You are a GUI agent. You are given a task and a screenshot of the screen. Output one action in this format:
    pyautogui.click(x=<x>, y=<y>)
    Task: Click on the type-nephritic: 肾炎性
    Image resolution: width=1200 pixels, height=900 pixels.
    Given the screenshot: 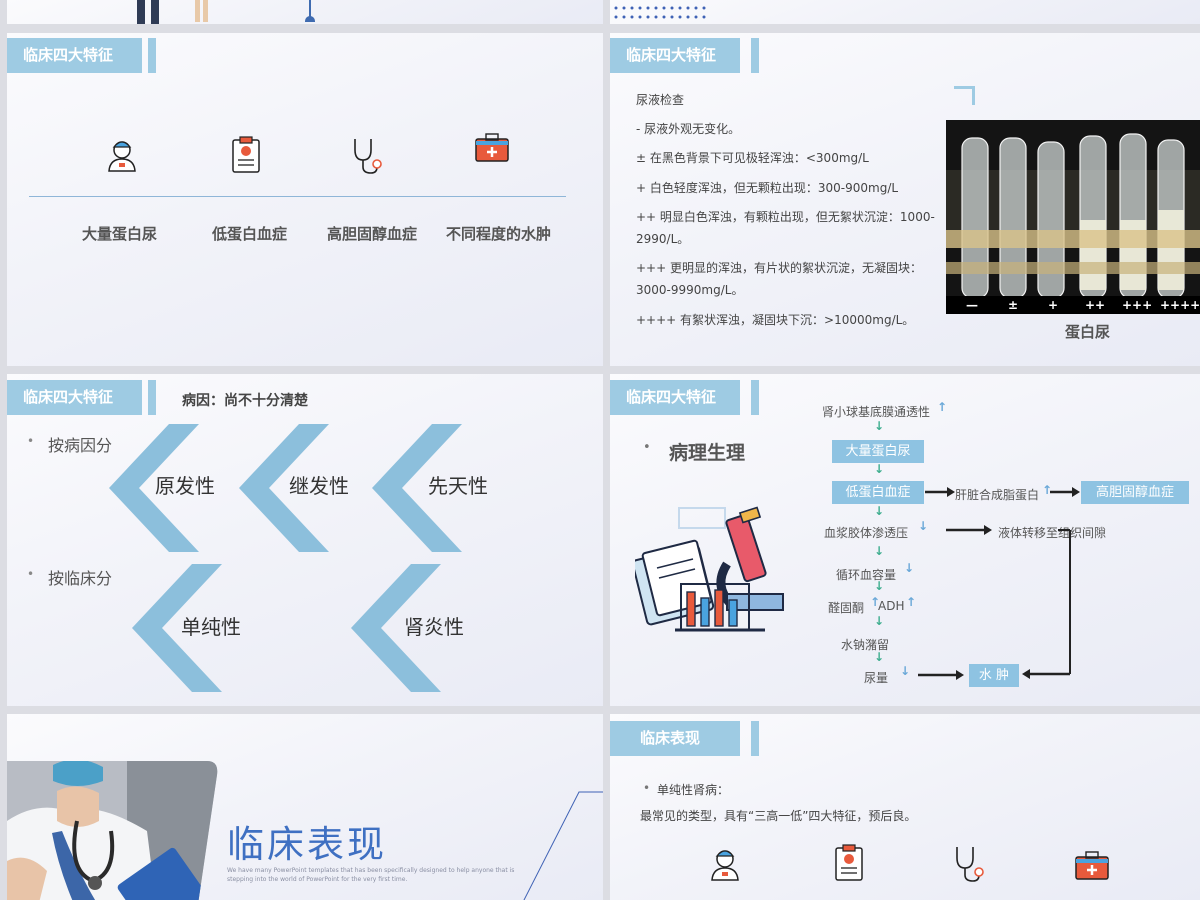 What is the action you would take?
    pyautogui.click(x=434, y=627)
    